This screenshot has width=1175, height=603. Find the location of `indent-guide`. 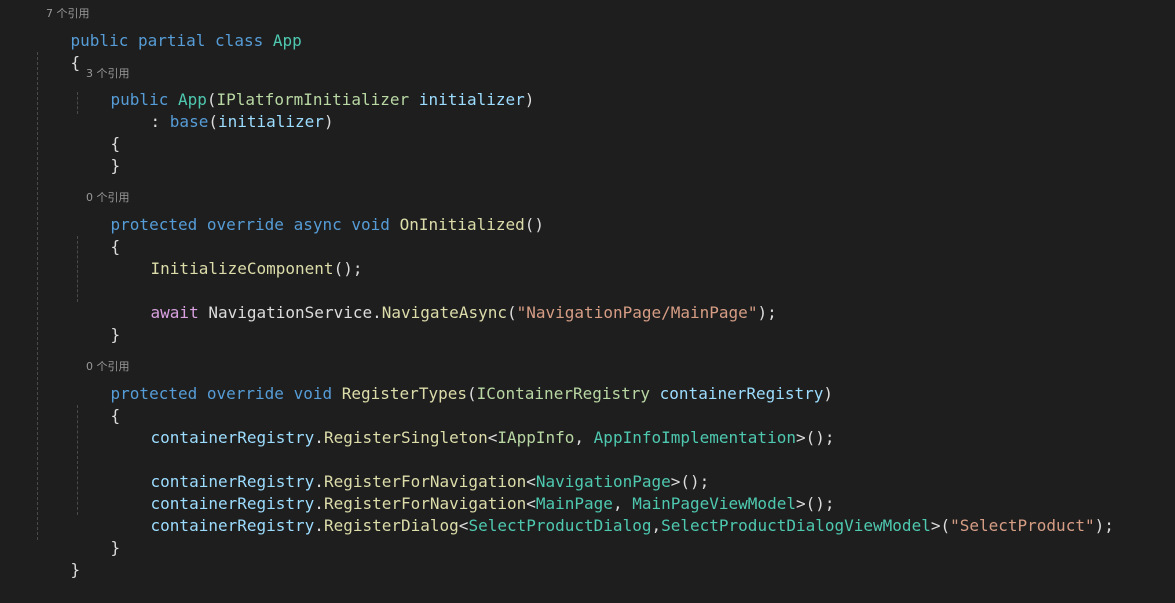

indent-guide is located at coordinates (37, 296).